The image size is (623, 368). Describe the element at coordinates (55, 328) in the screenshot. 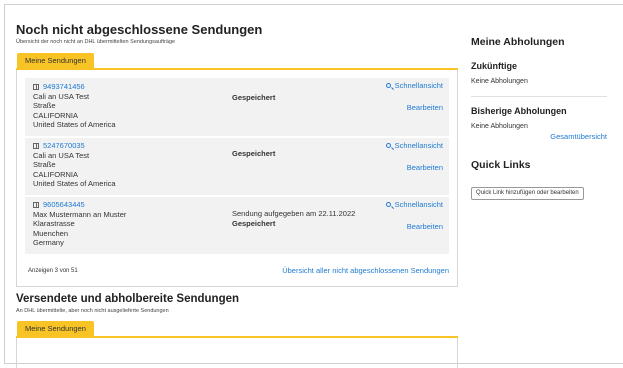

I see `tab-sent-shipments: Meine Sendungen` at that location.